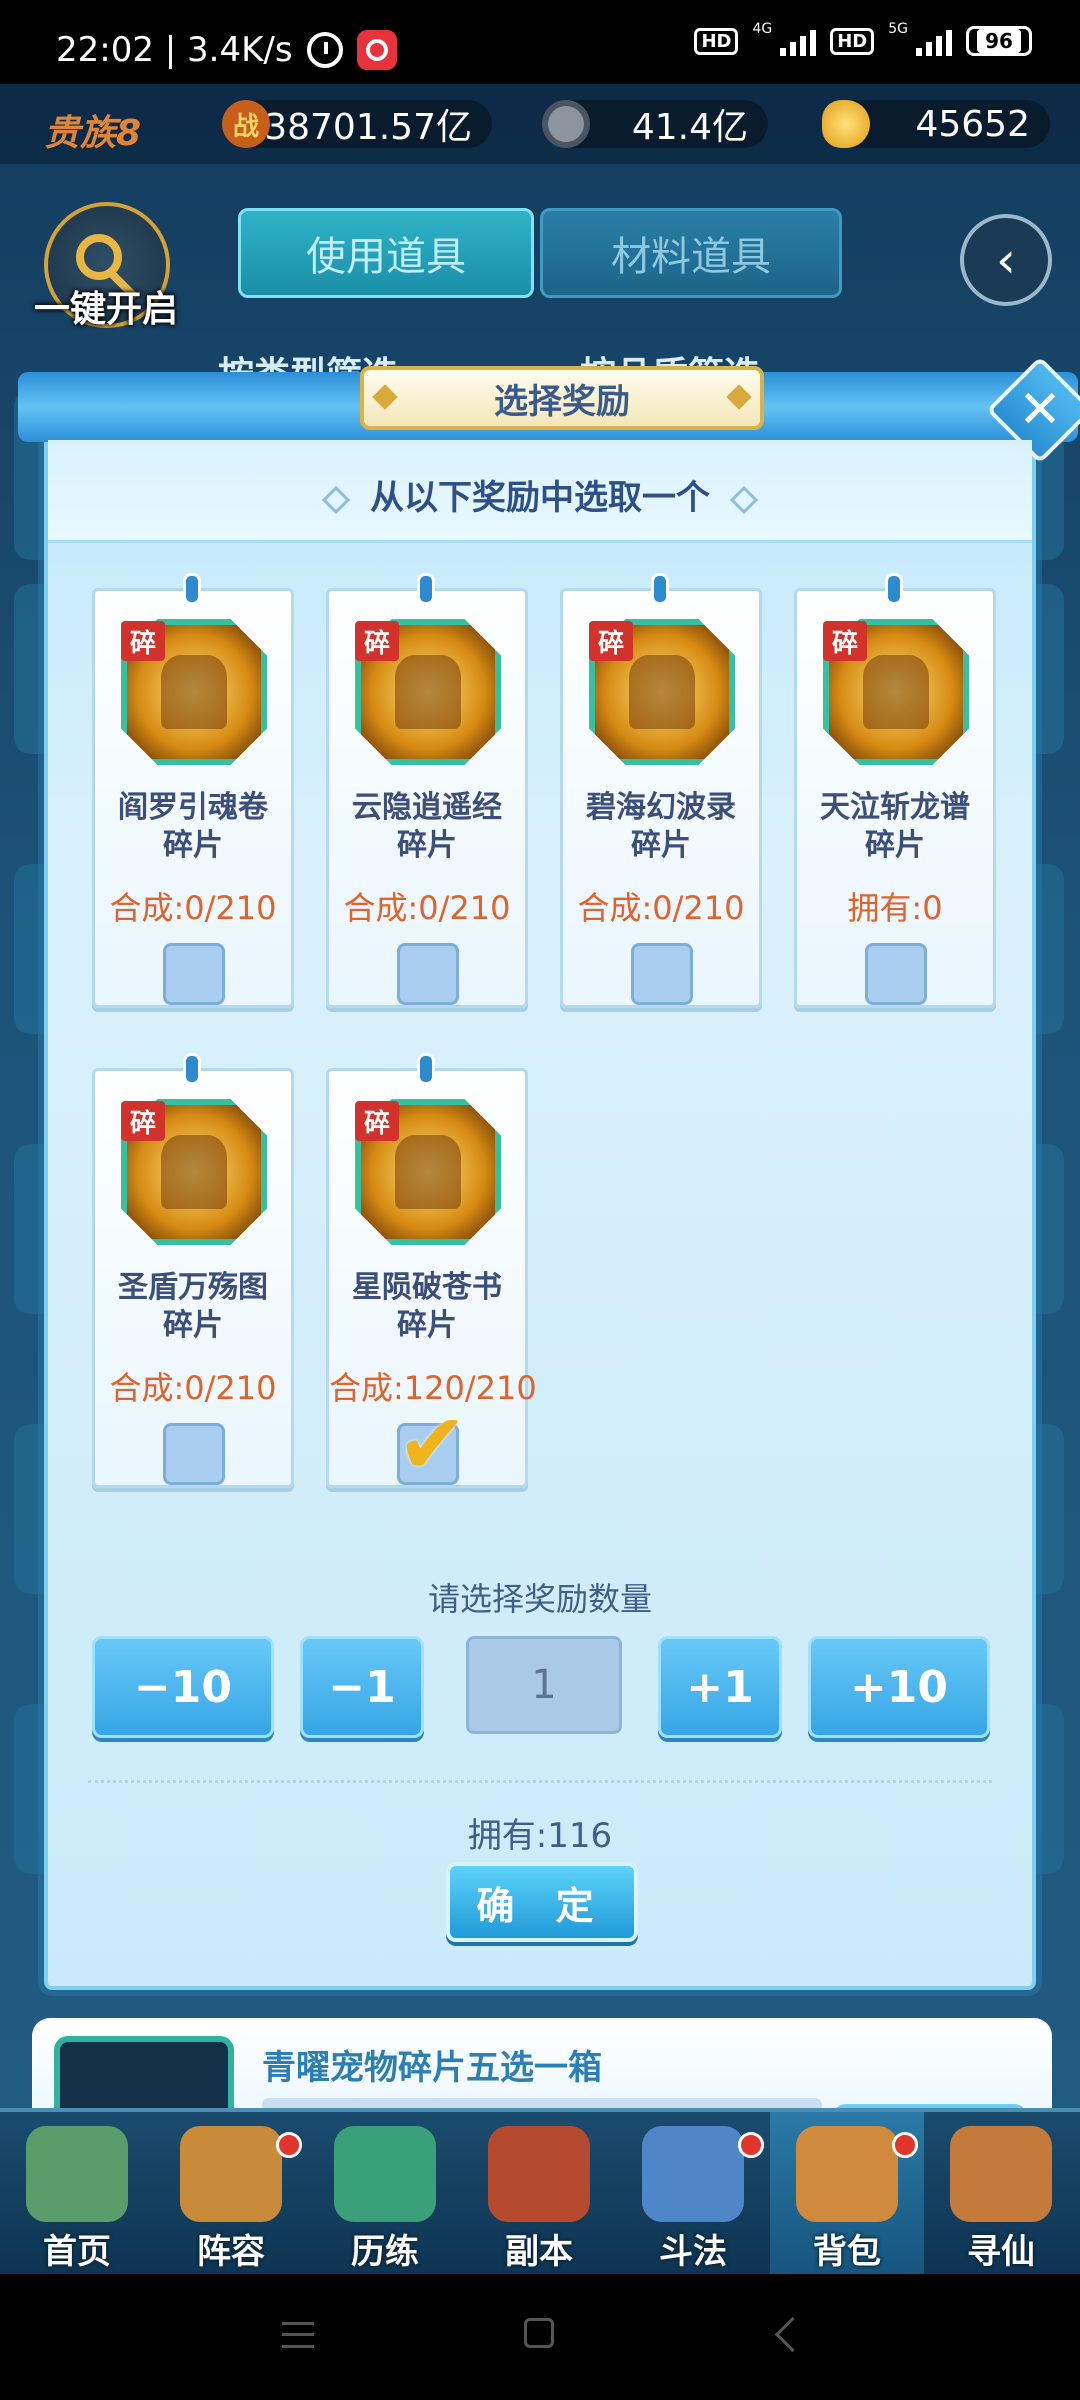 This screenshot has width=1080, height=2400. What do you see at coordinates (540, 1781) in the screenshot?
I see `divider` at bounding box center [540, 1781].